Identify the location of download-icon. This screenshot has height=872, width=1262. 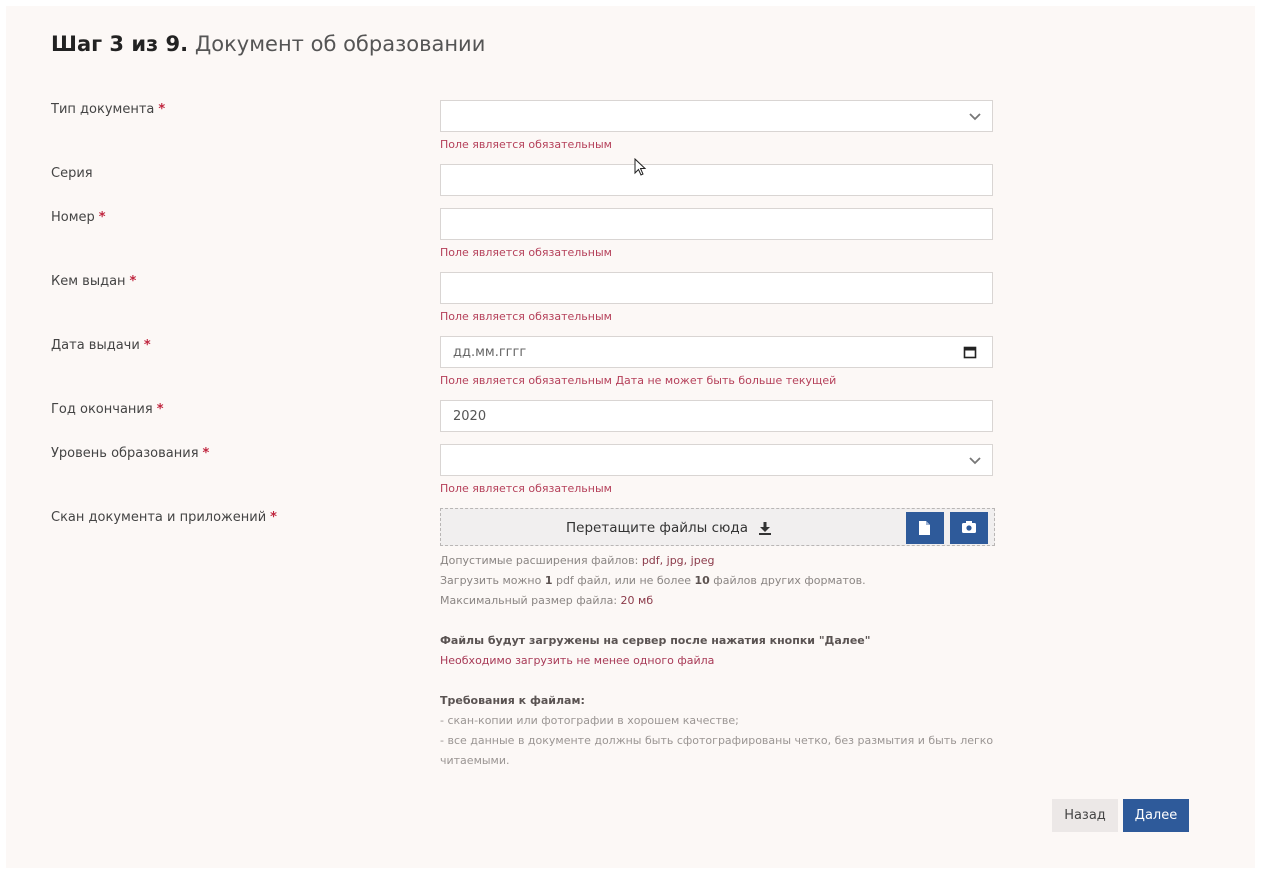
(765, 528).